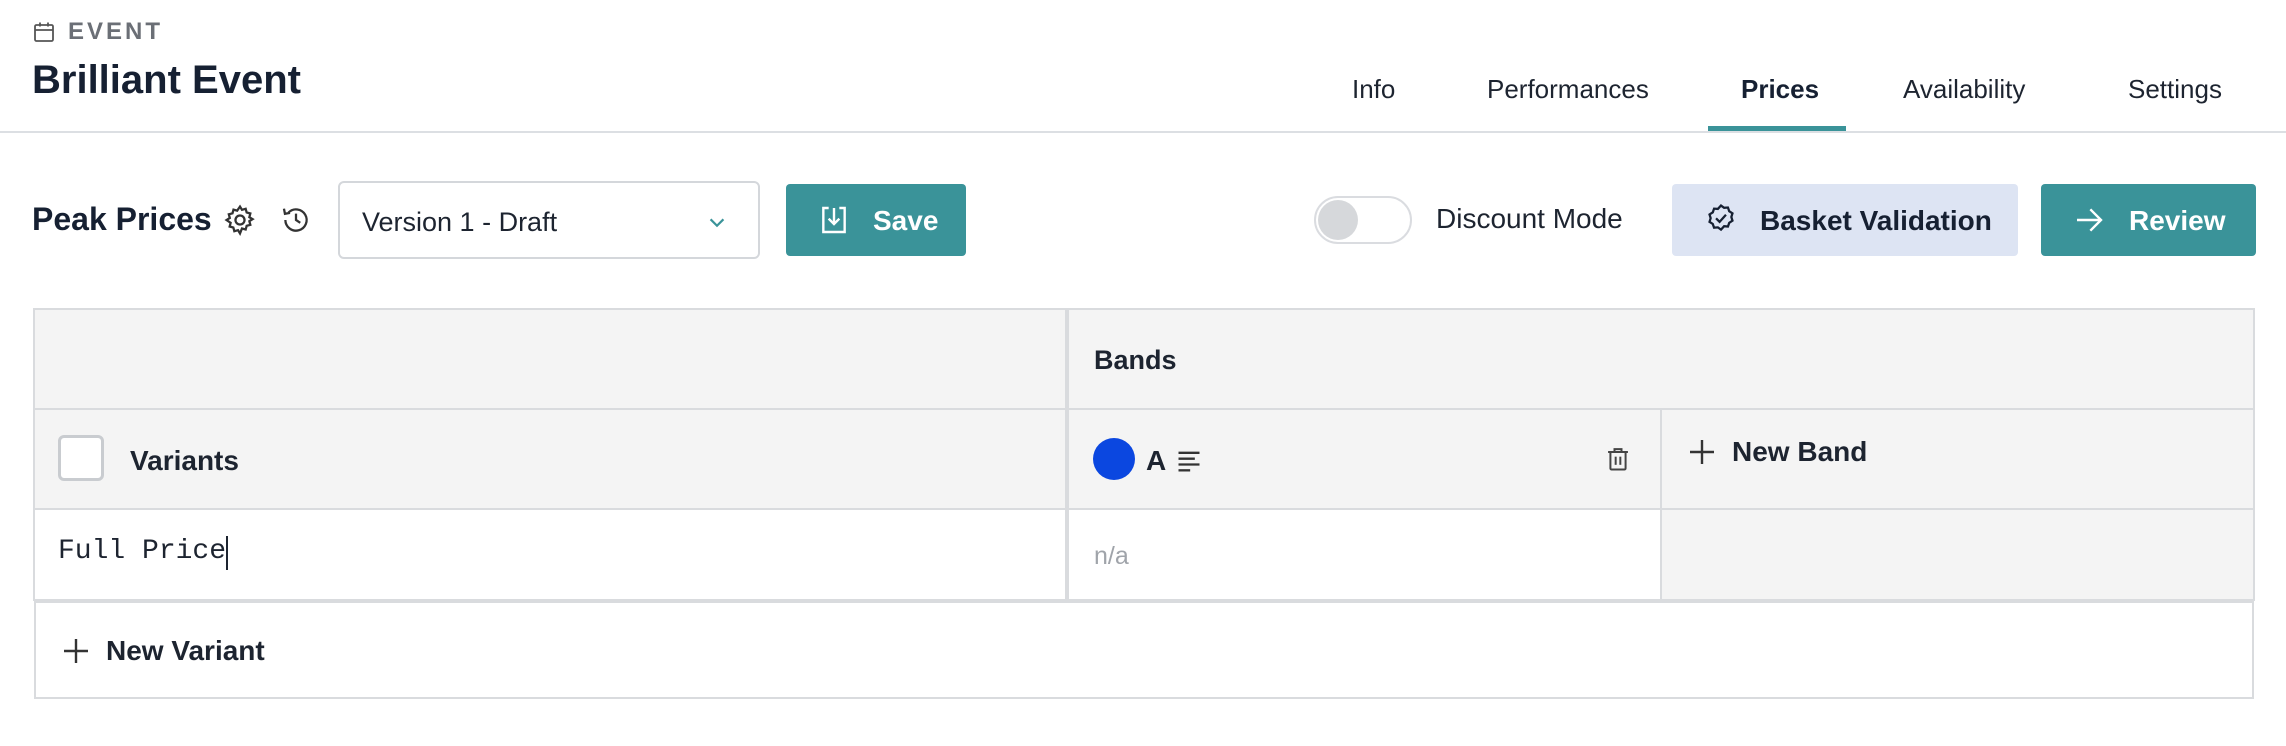  Describe the element at coordinates (116, 31) in the screenshot. I see `eyebrow-label: EVENT` at that location.